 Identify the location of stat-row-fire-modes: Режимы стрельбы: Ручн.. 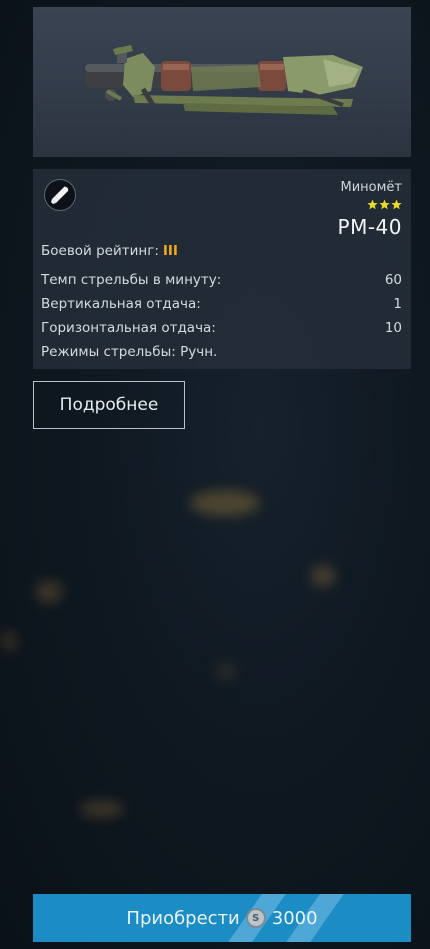
(221, 352).